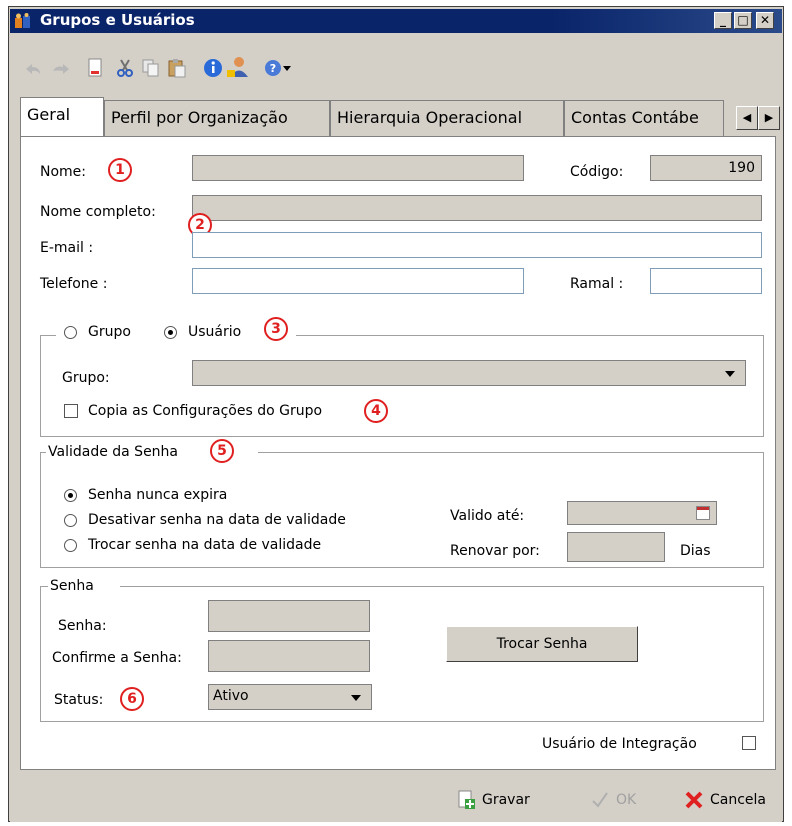 The height and width of the screenshot is (826, 792). Describe the element at coordinates (63, 172) in the screenshot. I see `nome-label: Nome:` at that location.